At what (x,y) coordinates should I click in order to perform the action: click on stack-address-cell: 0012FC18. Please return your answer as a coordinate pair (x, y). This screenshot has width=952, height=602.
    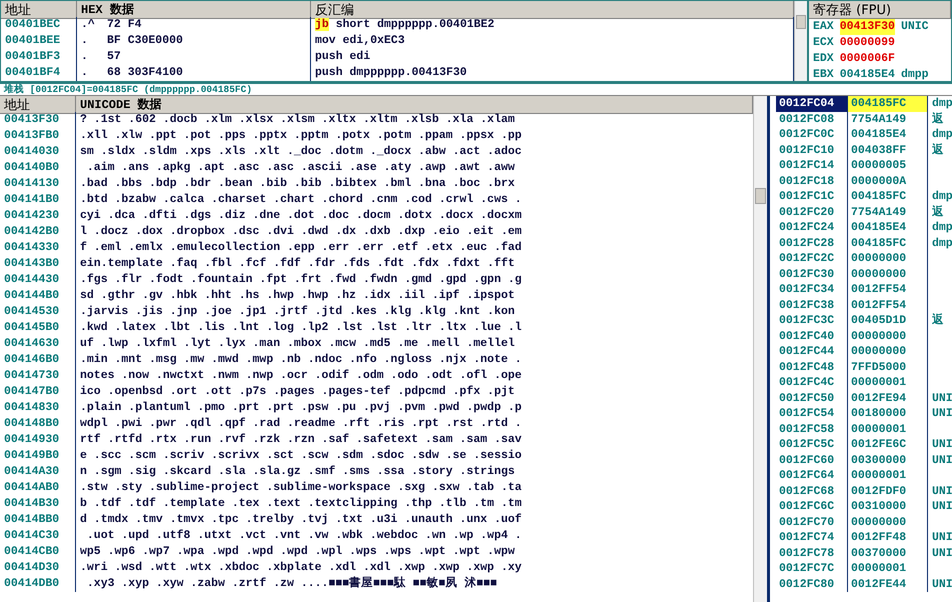
    Looking at the image, I should click on (812, 181).